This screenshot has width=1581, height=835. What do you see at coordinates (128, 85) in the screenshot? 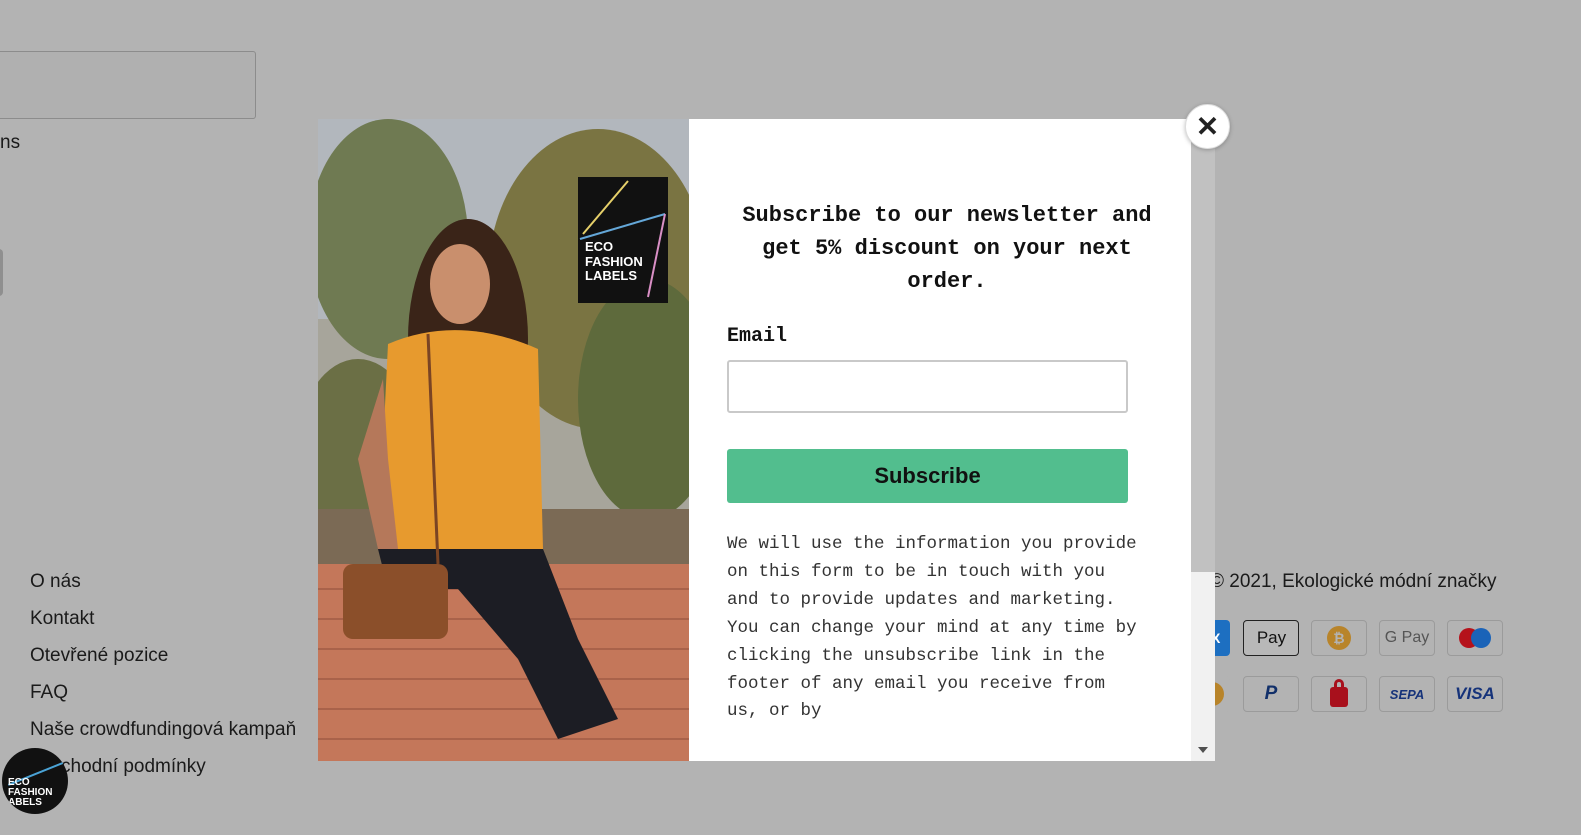
I see `background-input` at bounding box center [128, 85].